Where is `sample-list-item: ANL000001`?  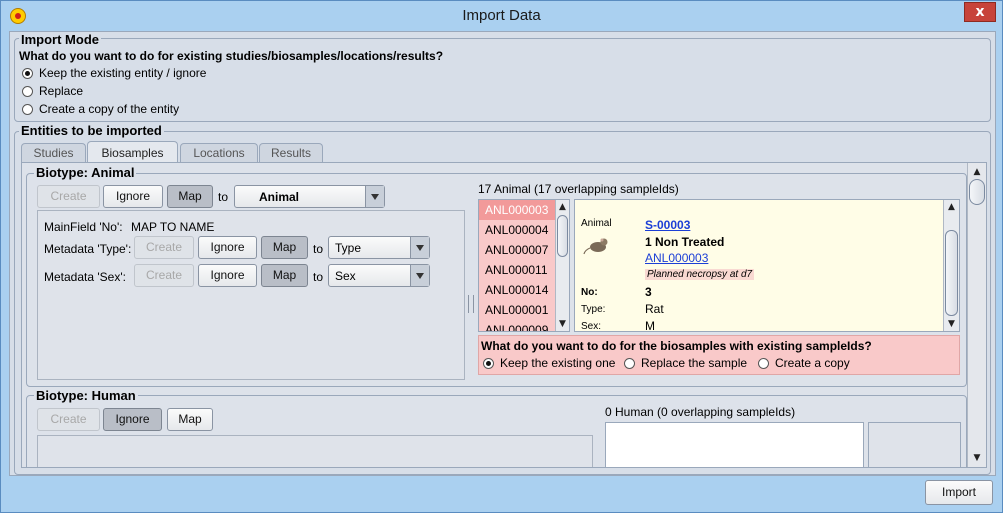 sample-list-item: ANL000001 is located at coordinates (517, 310).